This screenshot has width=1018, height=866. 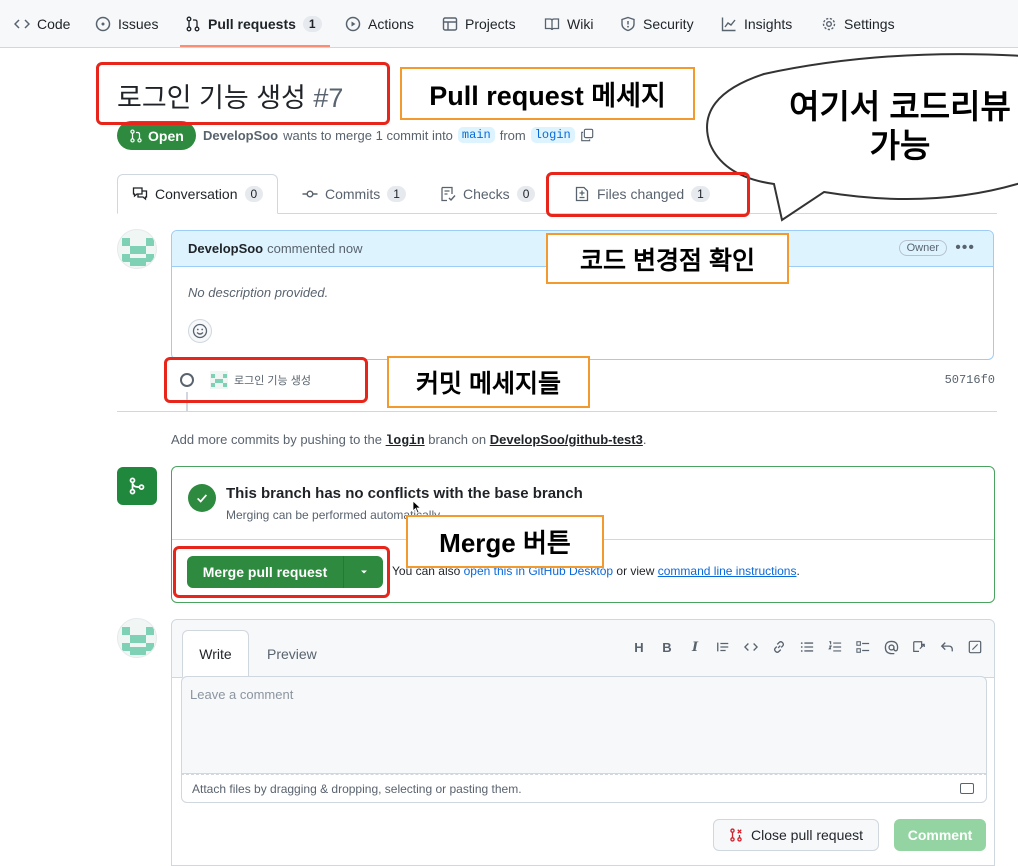 I want to click on add-more-prefix: Add more commits by pushing to the, so click(x=276, y=439).